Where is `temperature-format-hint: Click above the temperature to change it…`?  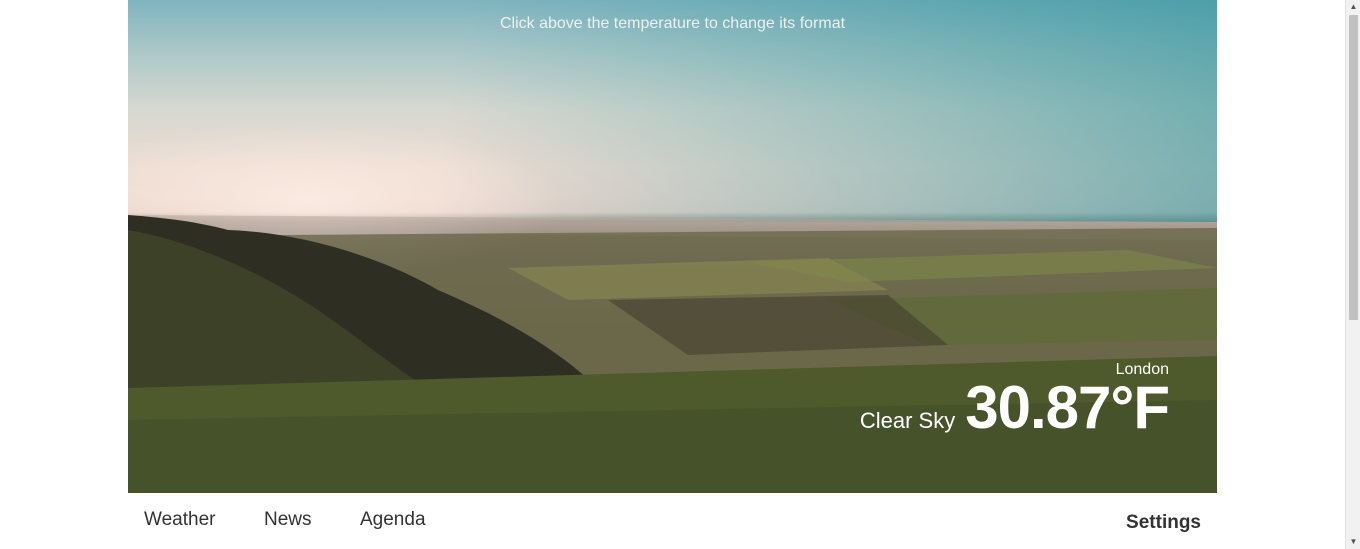
temperature-format-hint: Click above the temperature to change it… is located at coordinates (672, 23).